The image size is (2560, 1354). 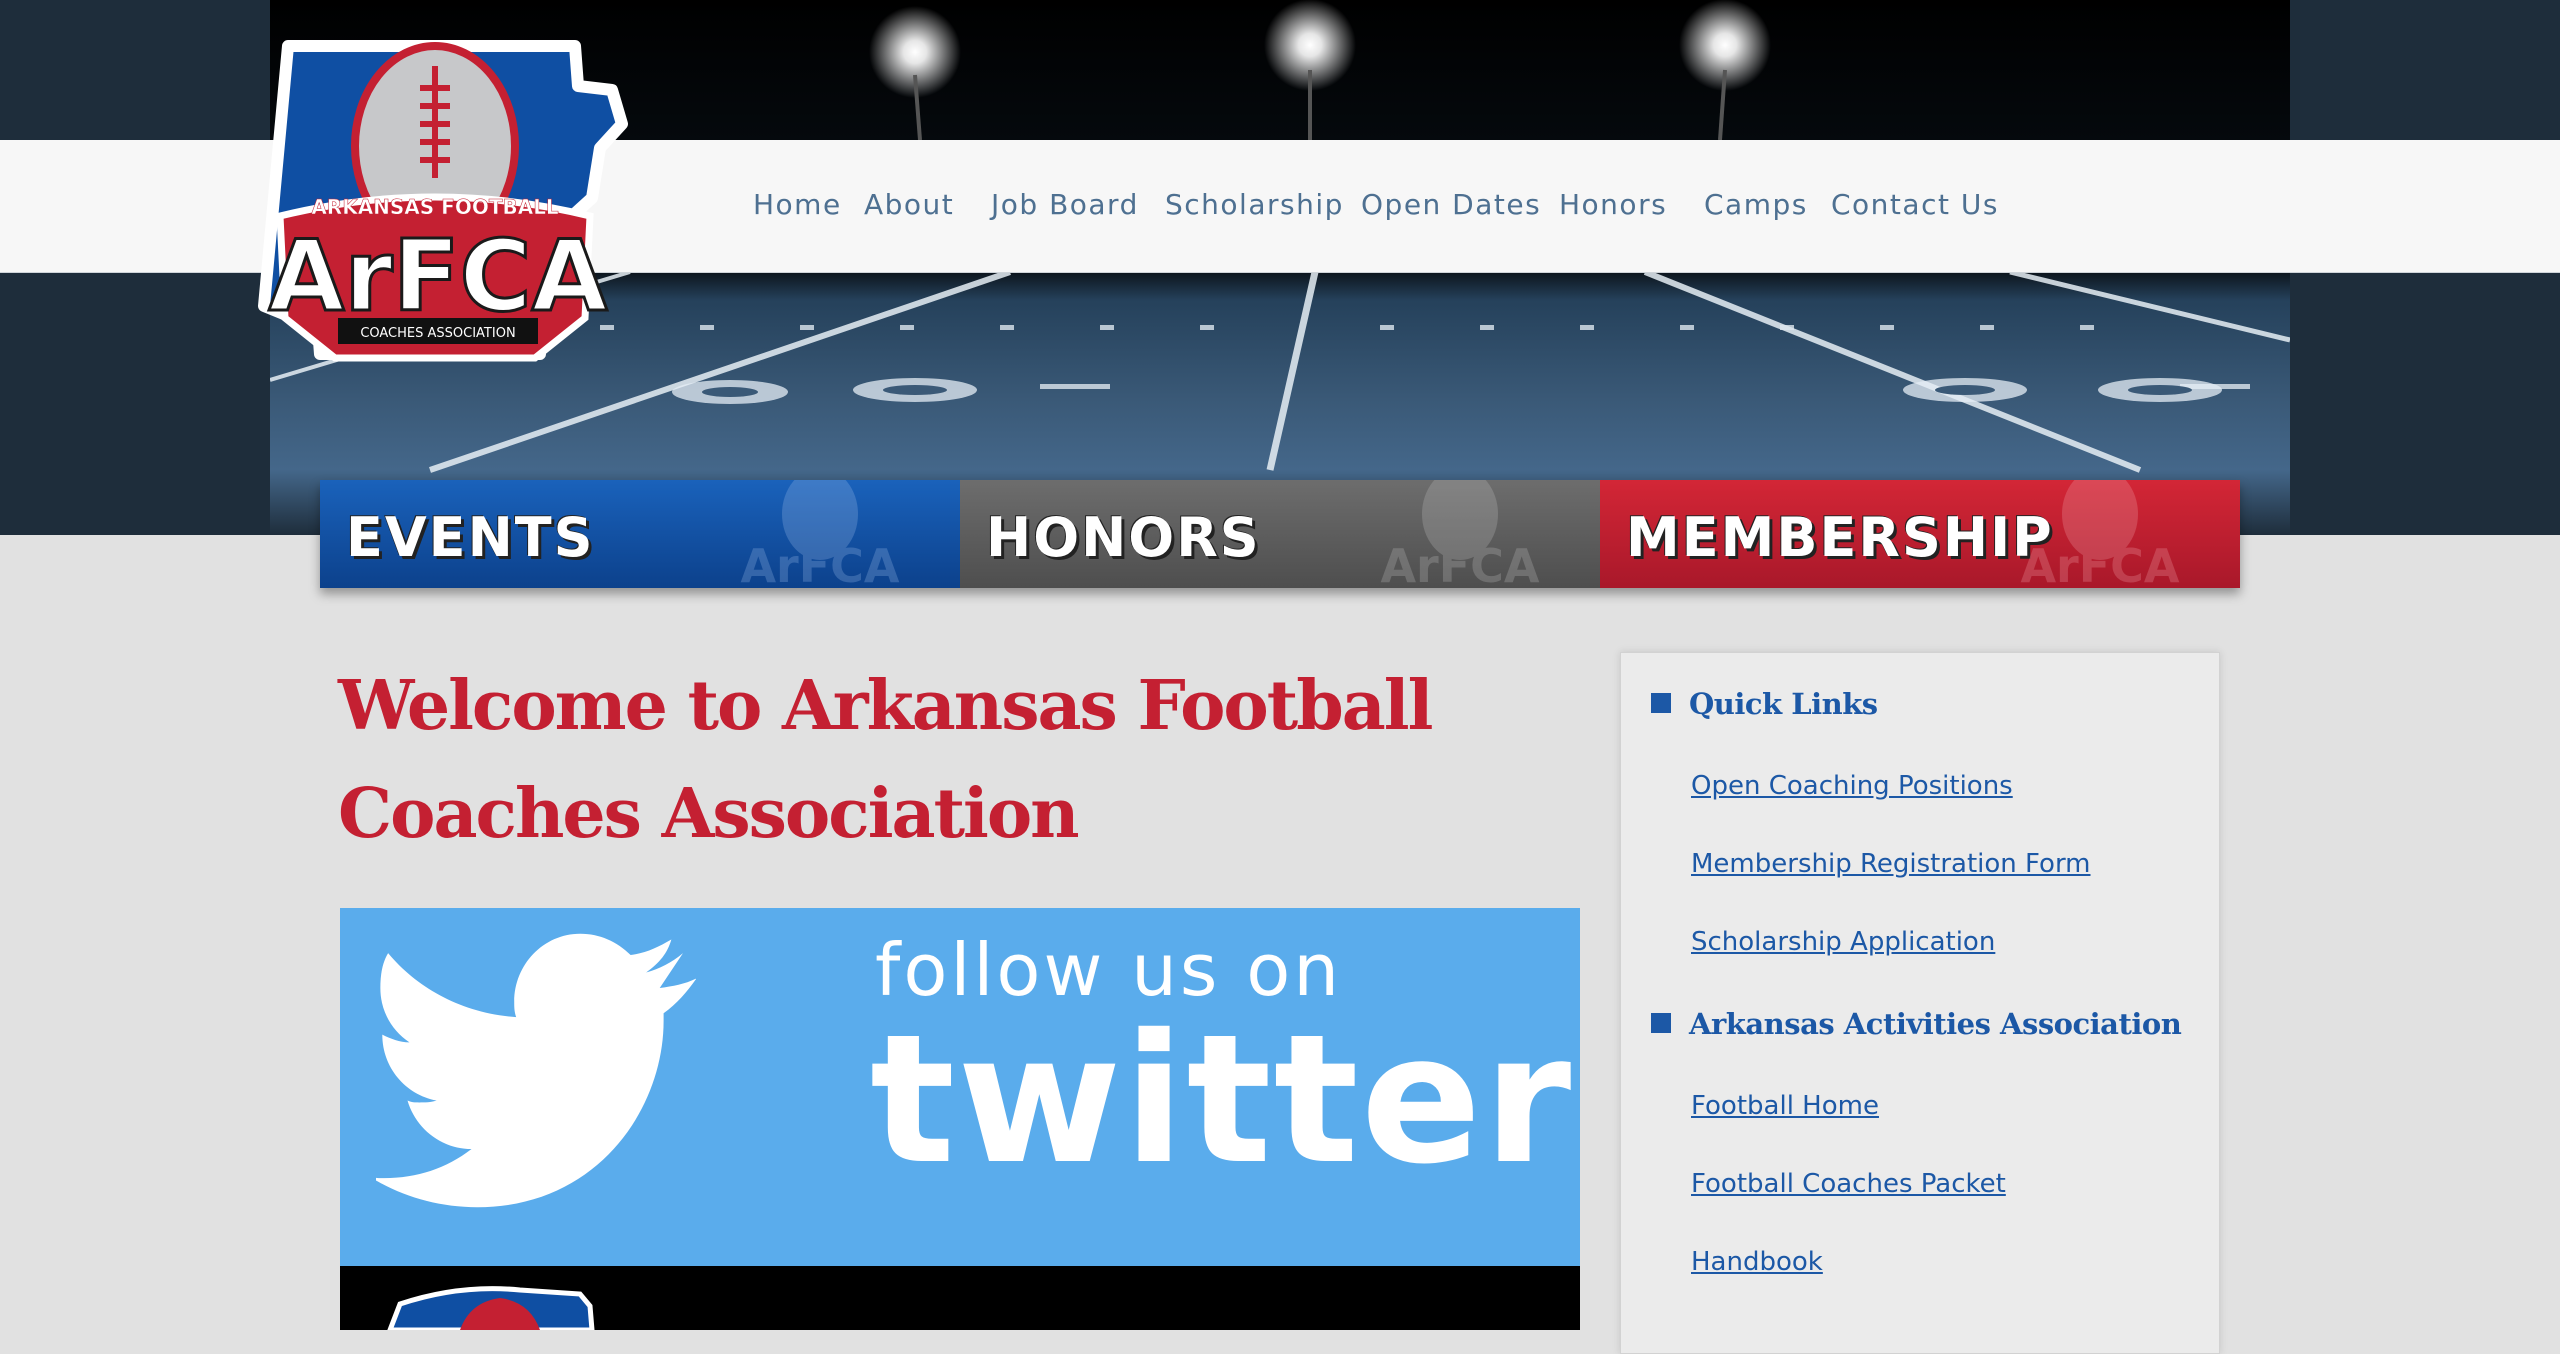 What do you see at coordinates (1840, 537) in the screenshot?
I see `membership-label: MEMBERSHIP` at bounding box center [1840, 537].